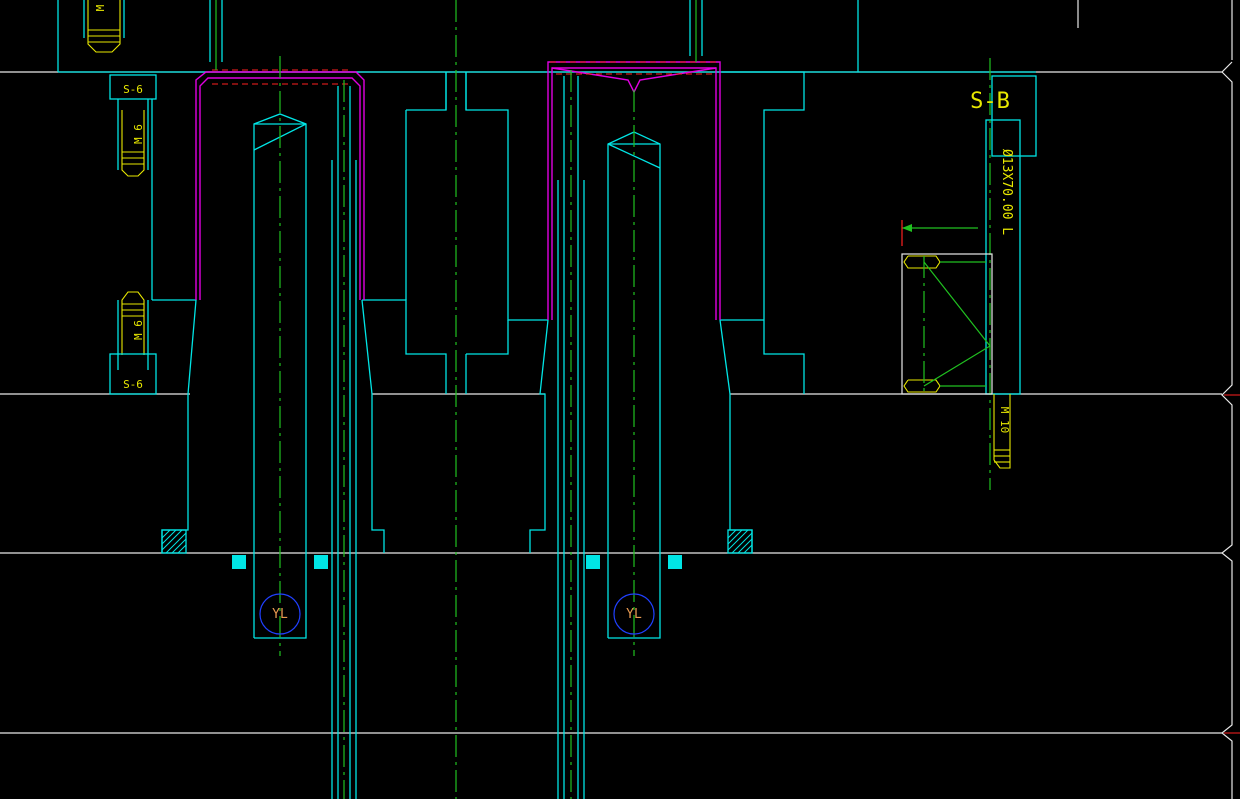  I want to click on top-plate-outline, so click(546, 36).